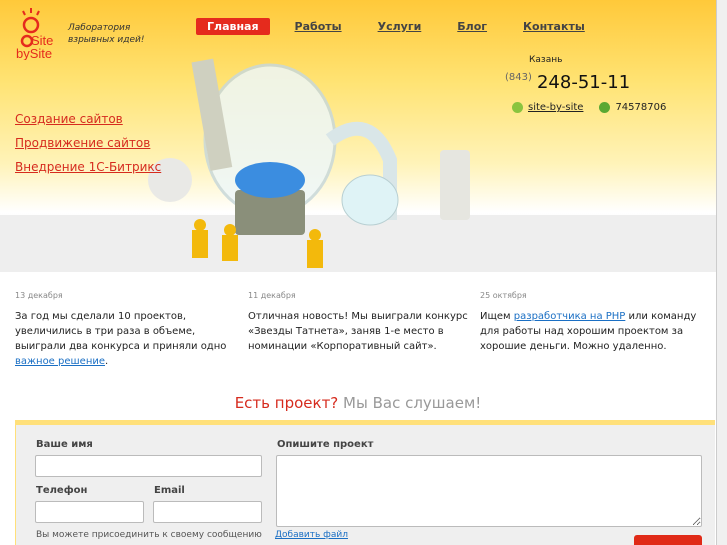 This screenshot has width=727, height=545. I want to click on news-date: 11 декабря, so click(272, 295).